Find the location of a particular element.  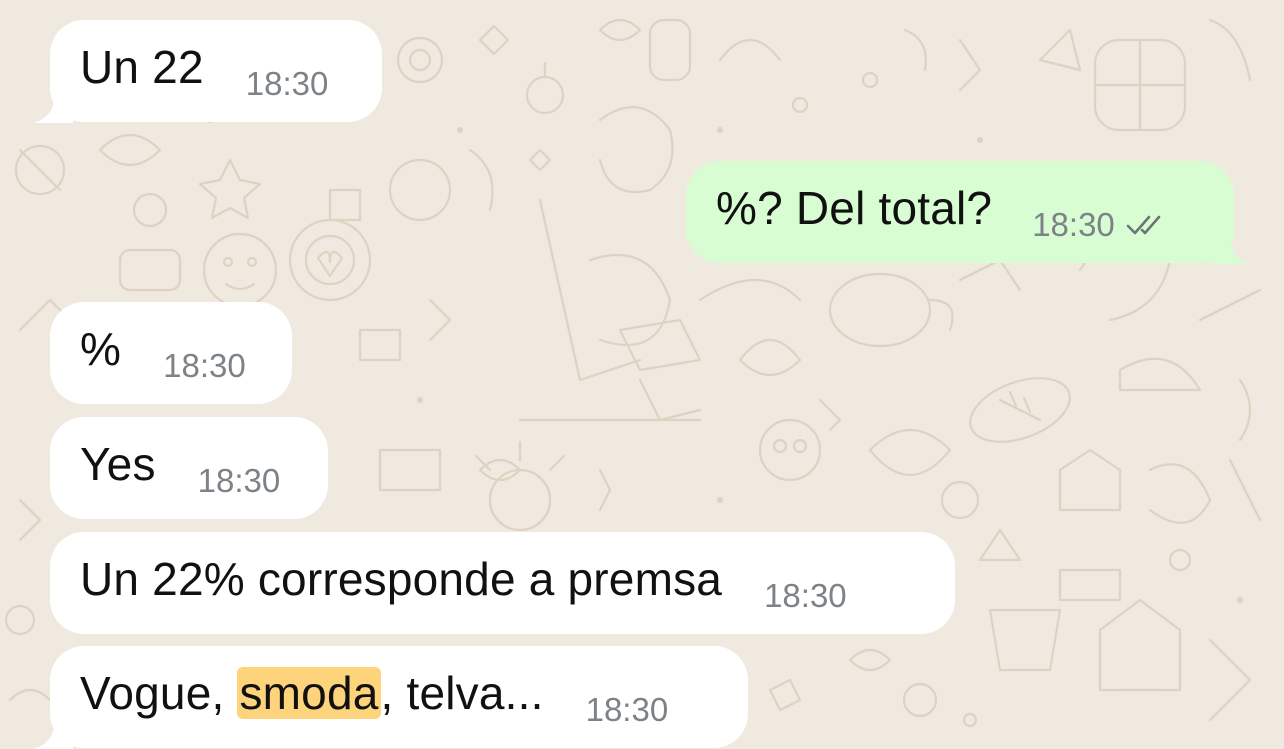

incoming-message: Vogue, smoda, telva... 18:30 is located at coordinates (390, 697).